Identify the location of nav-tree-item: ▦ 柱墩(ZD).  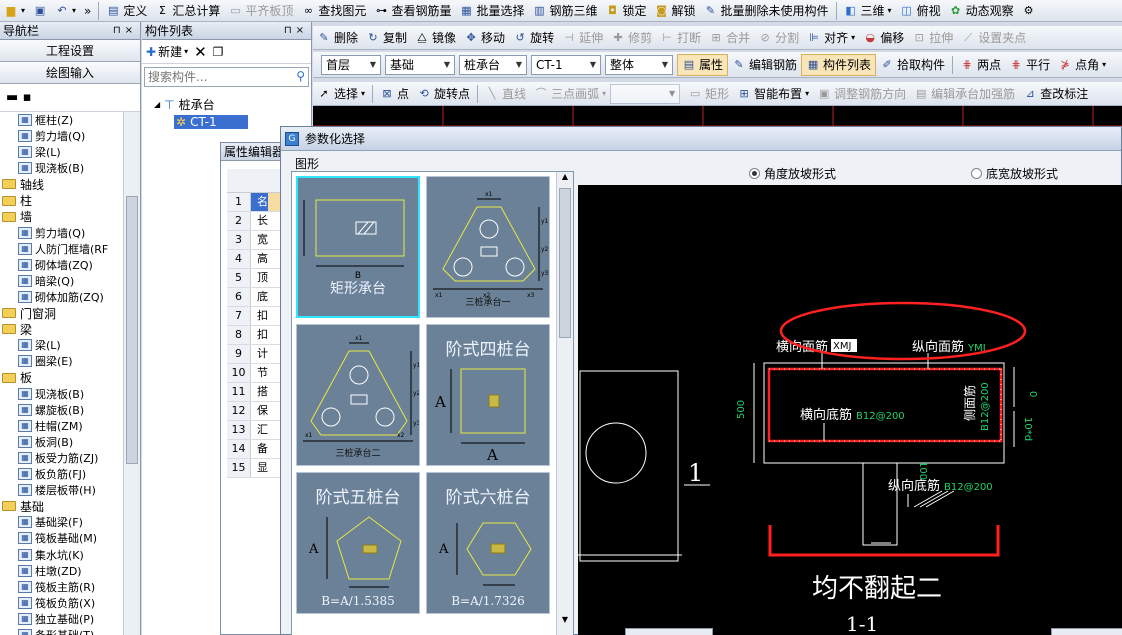
(62, 571).